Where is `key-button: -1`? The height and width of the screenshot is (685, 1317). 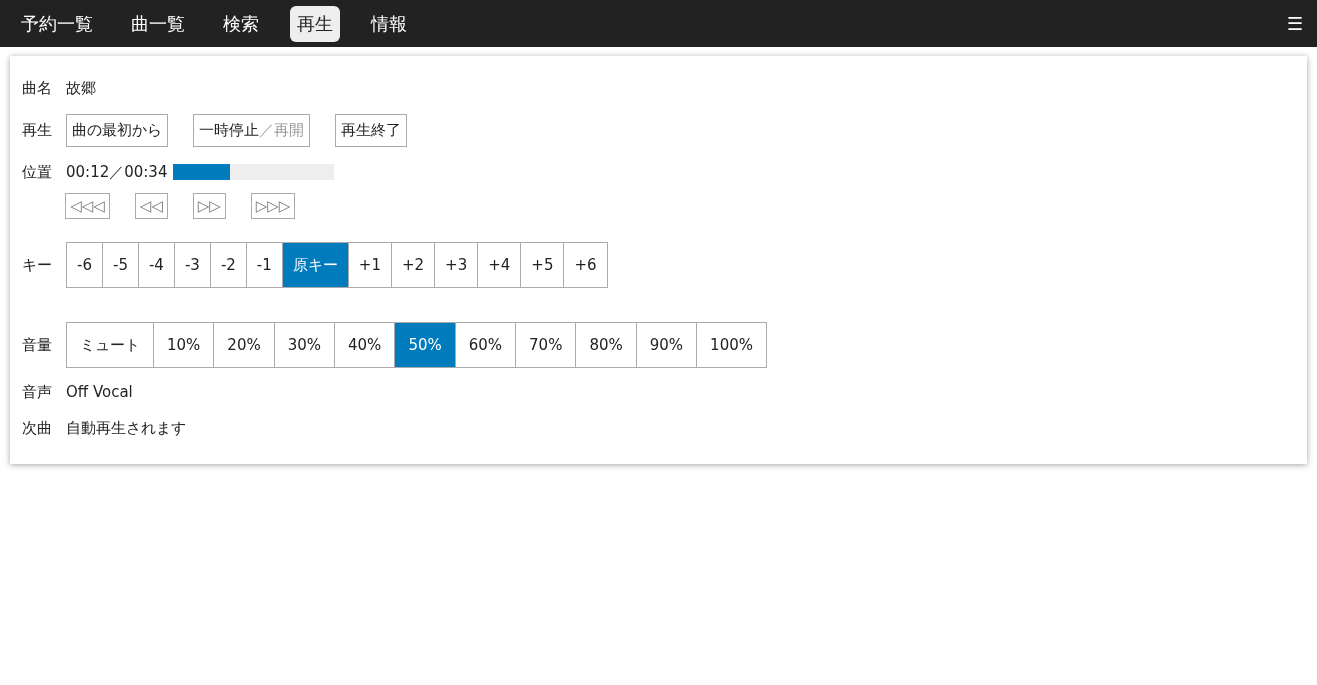
key-button: -1 is located at coordinates (264, 265).